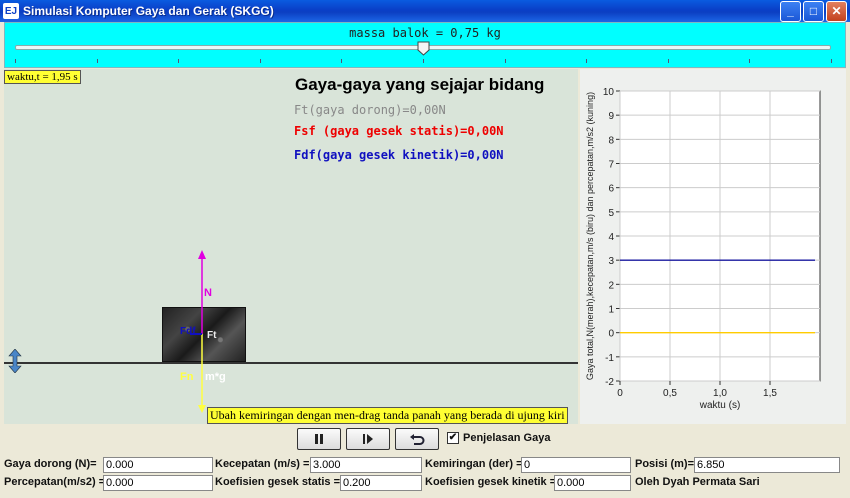 The image size is (850, 498). I want to click on y-tick-label: 10, so click(609, 92).